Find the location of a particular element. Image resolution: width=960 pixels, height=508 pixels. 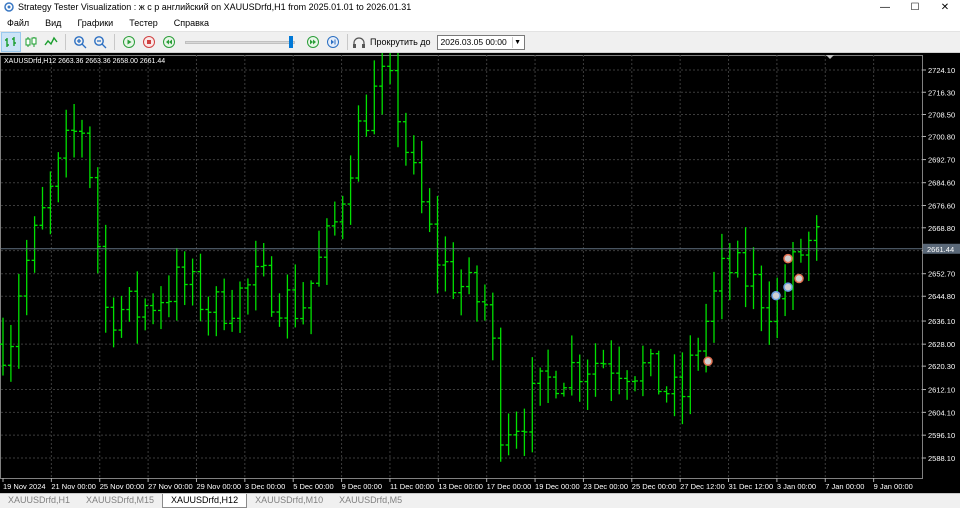

speed-slider is located at coordinates (241, 42).